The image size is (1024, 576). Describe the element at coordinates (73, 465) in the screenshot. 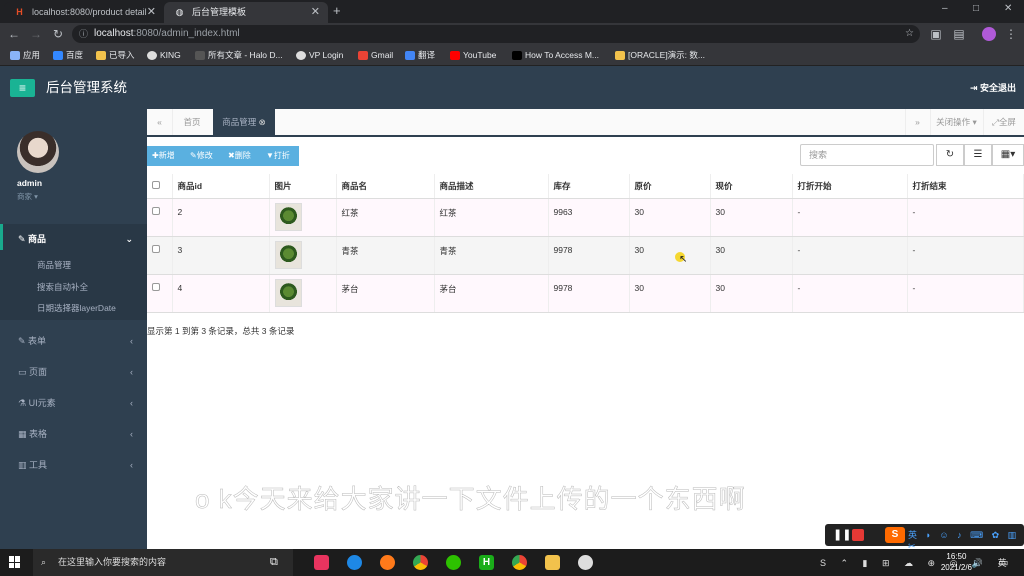

I see `sidebar-item-tools: ▥ 工具 ‹` at that location.